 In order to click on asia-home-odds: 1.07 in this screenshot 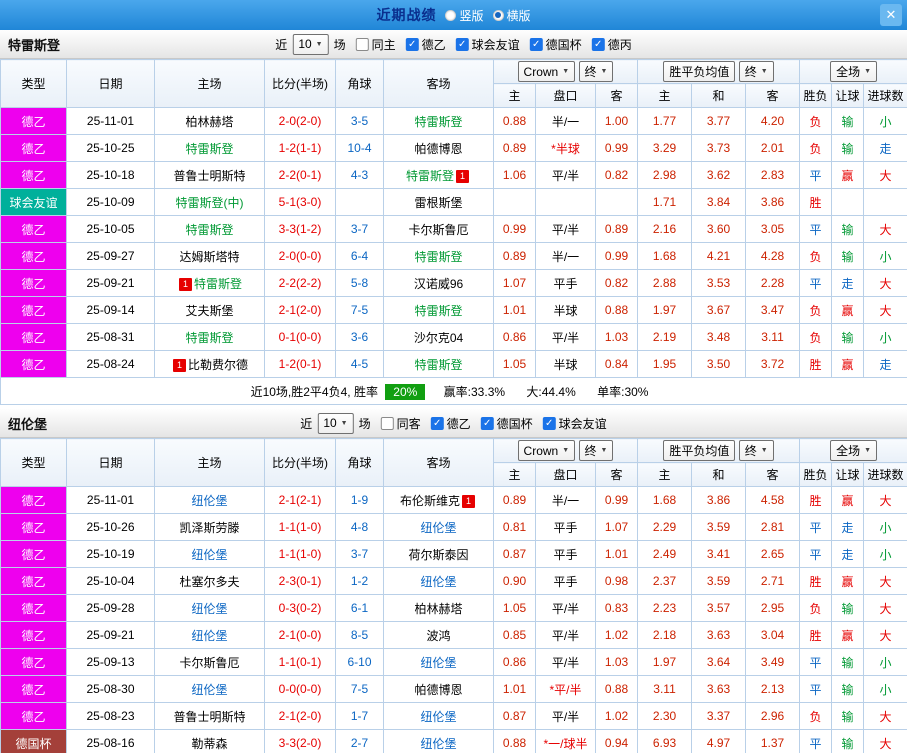, I will do `click(514, 283)`.